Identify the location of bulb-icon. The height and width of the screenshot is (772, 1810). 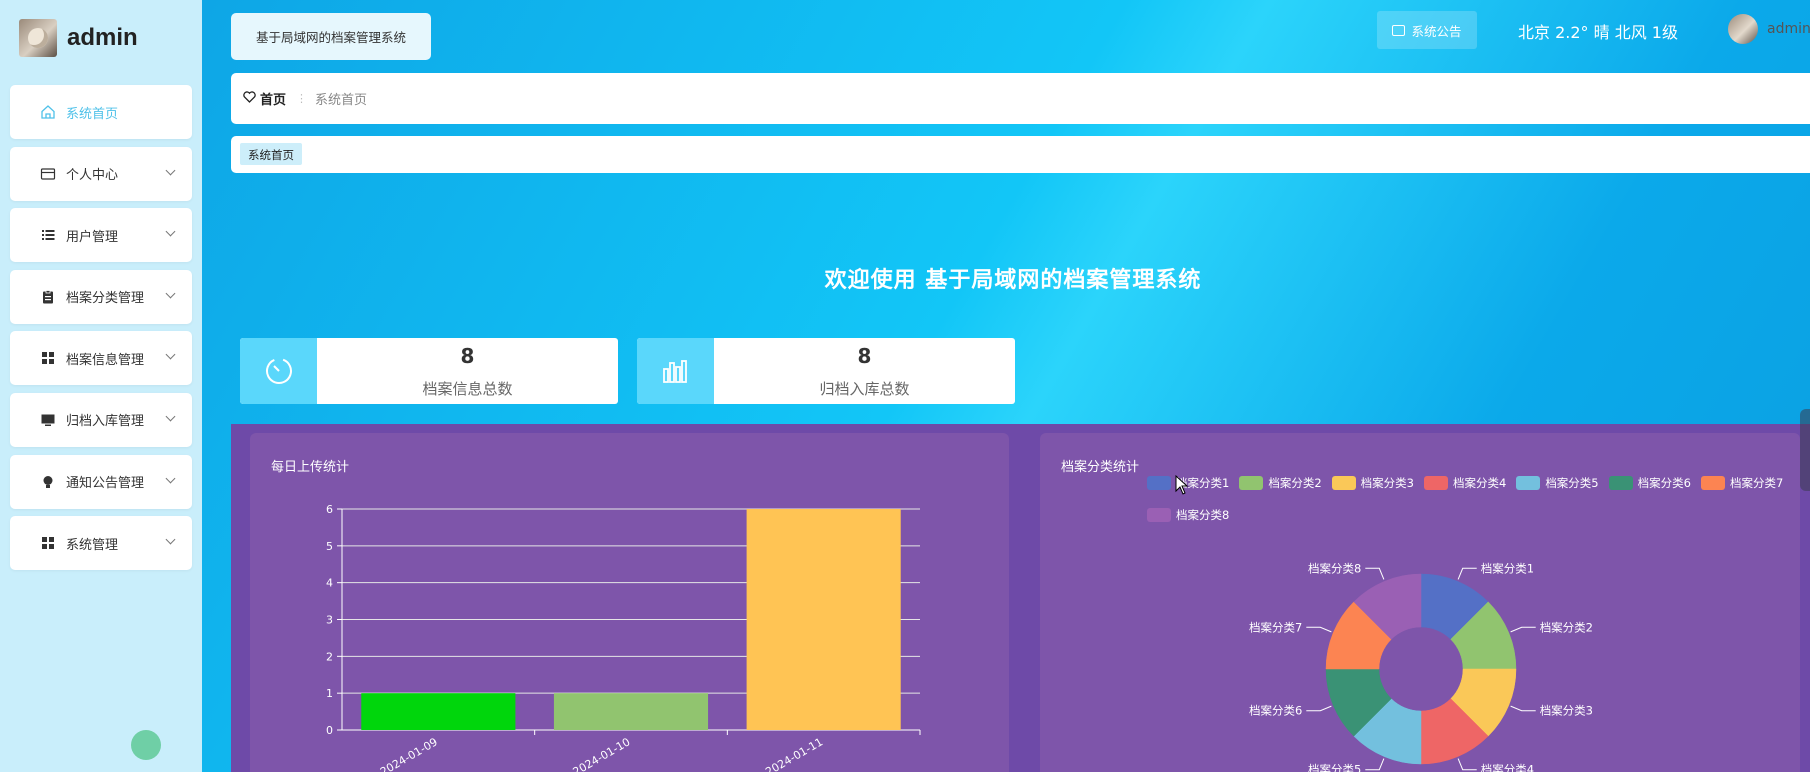
(48, 482).